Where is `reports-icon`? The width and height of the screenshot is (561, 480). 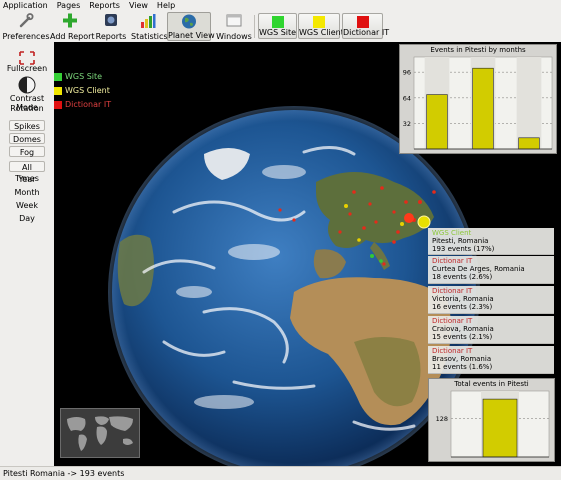 reports-icon is located at coordinates (111, 20).